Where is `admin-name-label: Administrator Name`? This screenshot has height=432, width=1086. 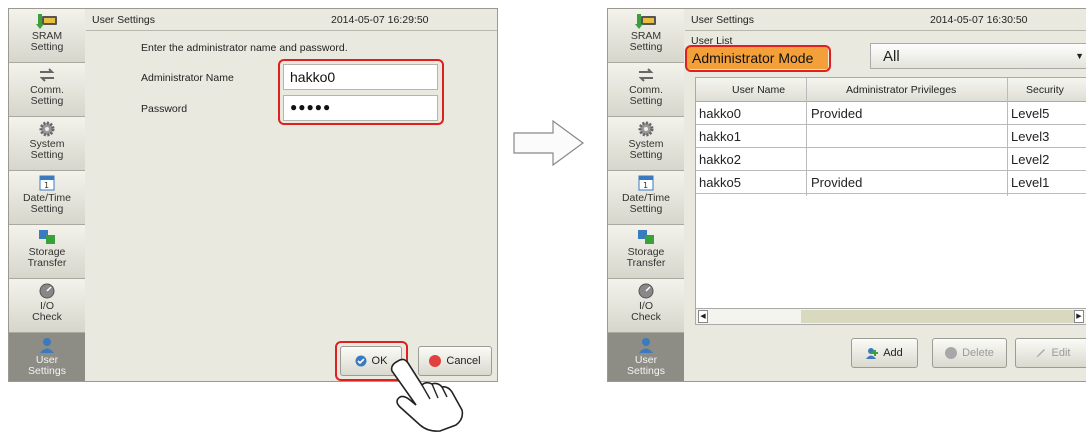
admin-name-label: Administrator Name is located at coordinates (187, 78).